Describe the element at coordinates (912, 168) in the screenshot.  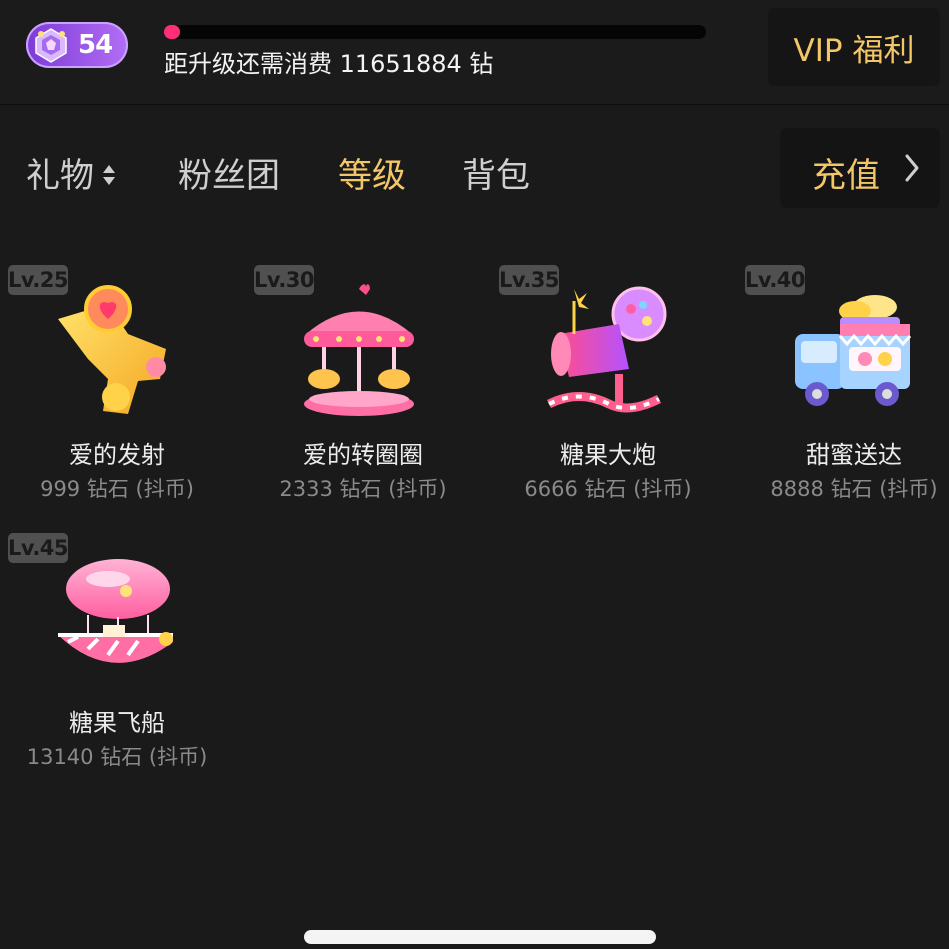
I see `chevron-right-icon` at that location.